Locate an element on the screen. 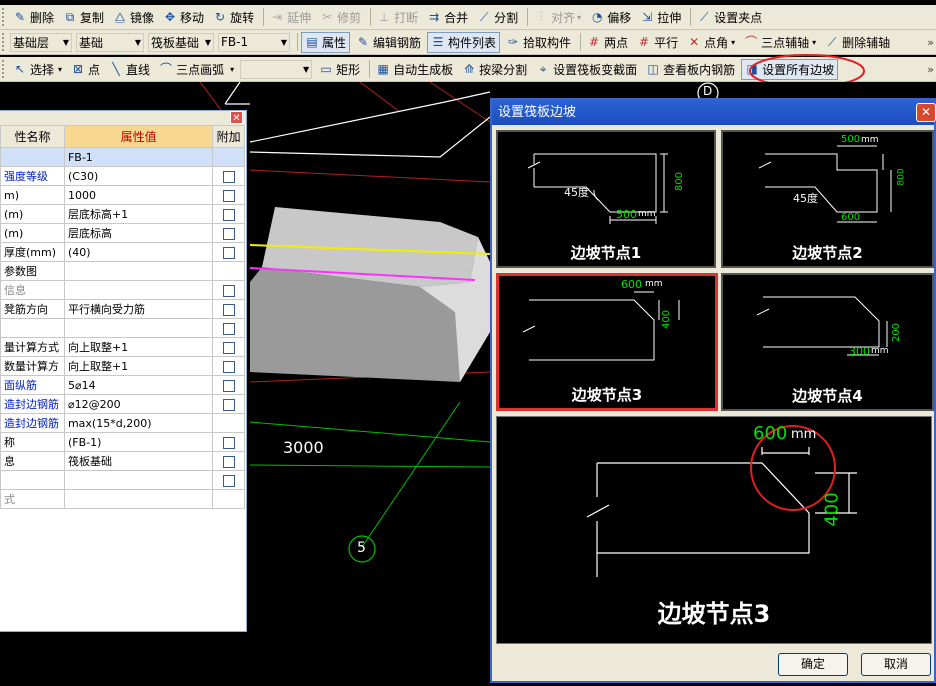 The width and height of the screenshot is (936, 686). split-by-beam-button: ⟰ 按梁分割 is located at coordinates (494, 69).